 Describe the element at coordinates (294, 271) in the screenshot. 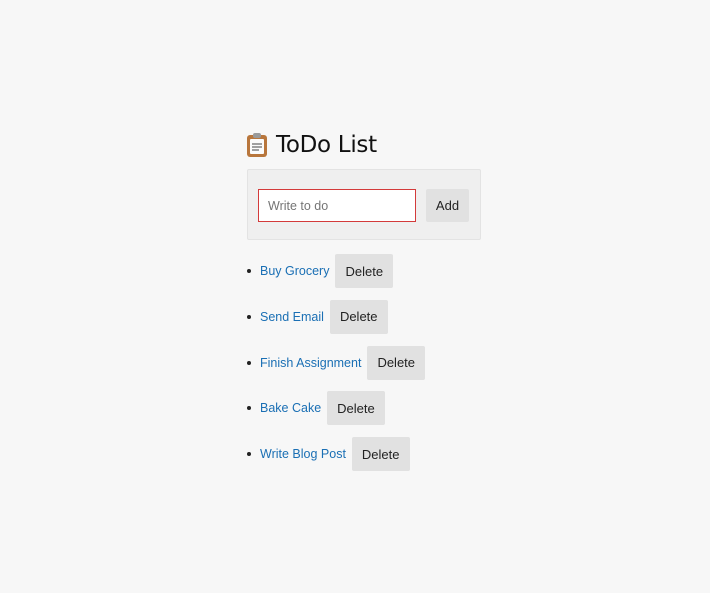

I see `todo-link: Buy Grocery` at that location.